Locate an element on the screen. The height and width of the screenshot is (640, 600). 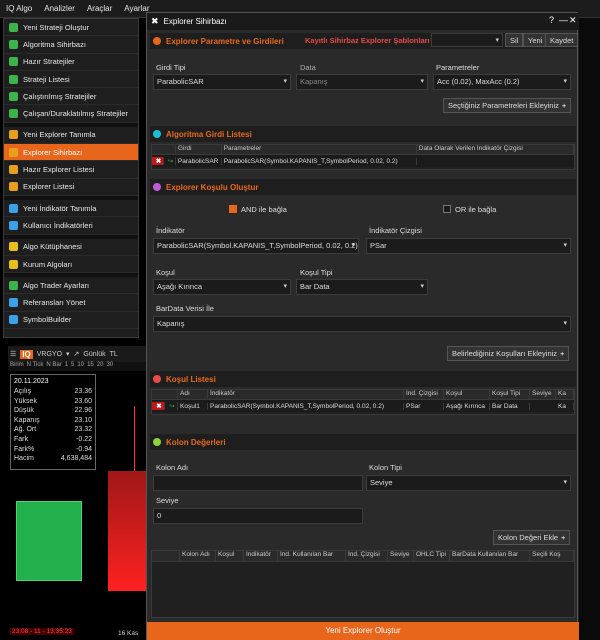
menu-item: Algoritma Sihirbazı is located at coordinates (71, 45).